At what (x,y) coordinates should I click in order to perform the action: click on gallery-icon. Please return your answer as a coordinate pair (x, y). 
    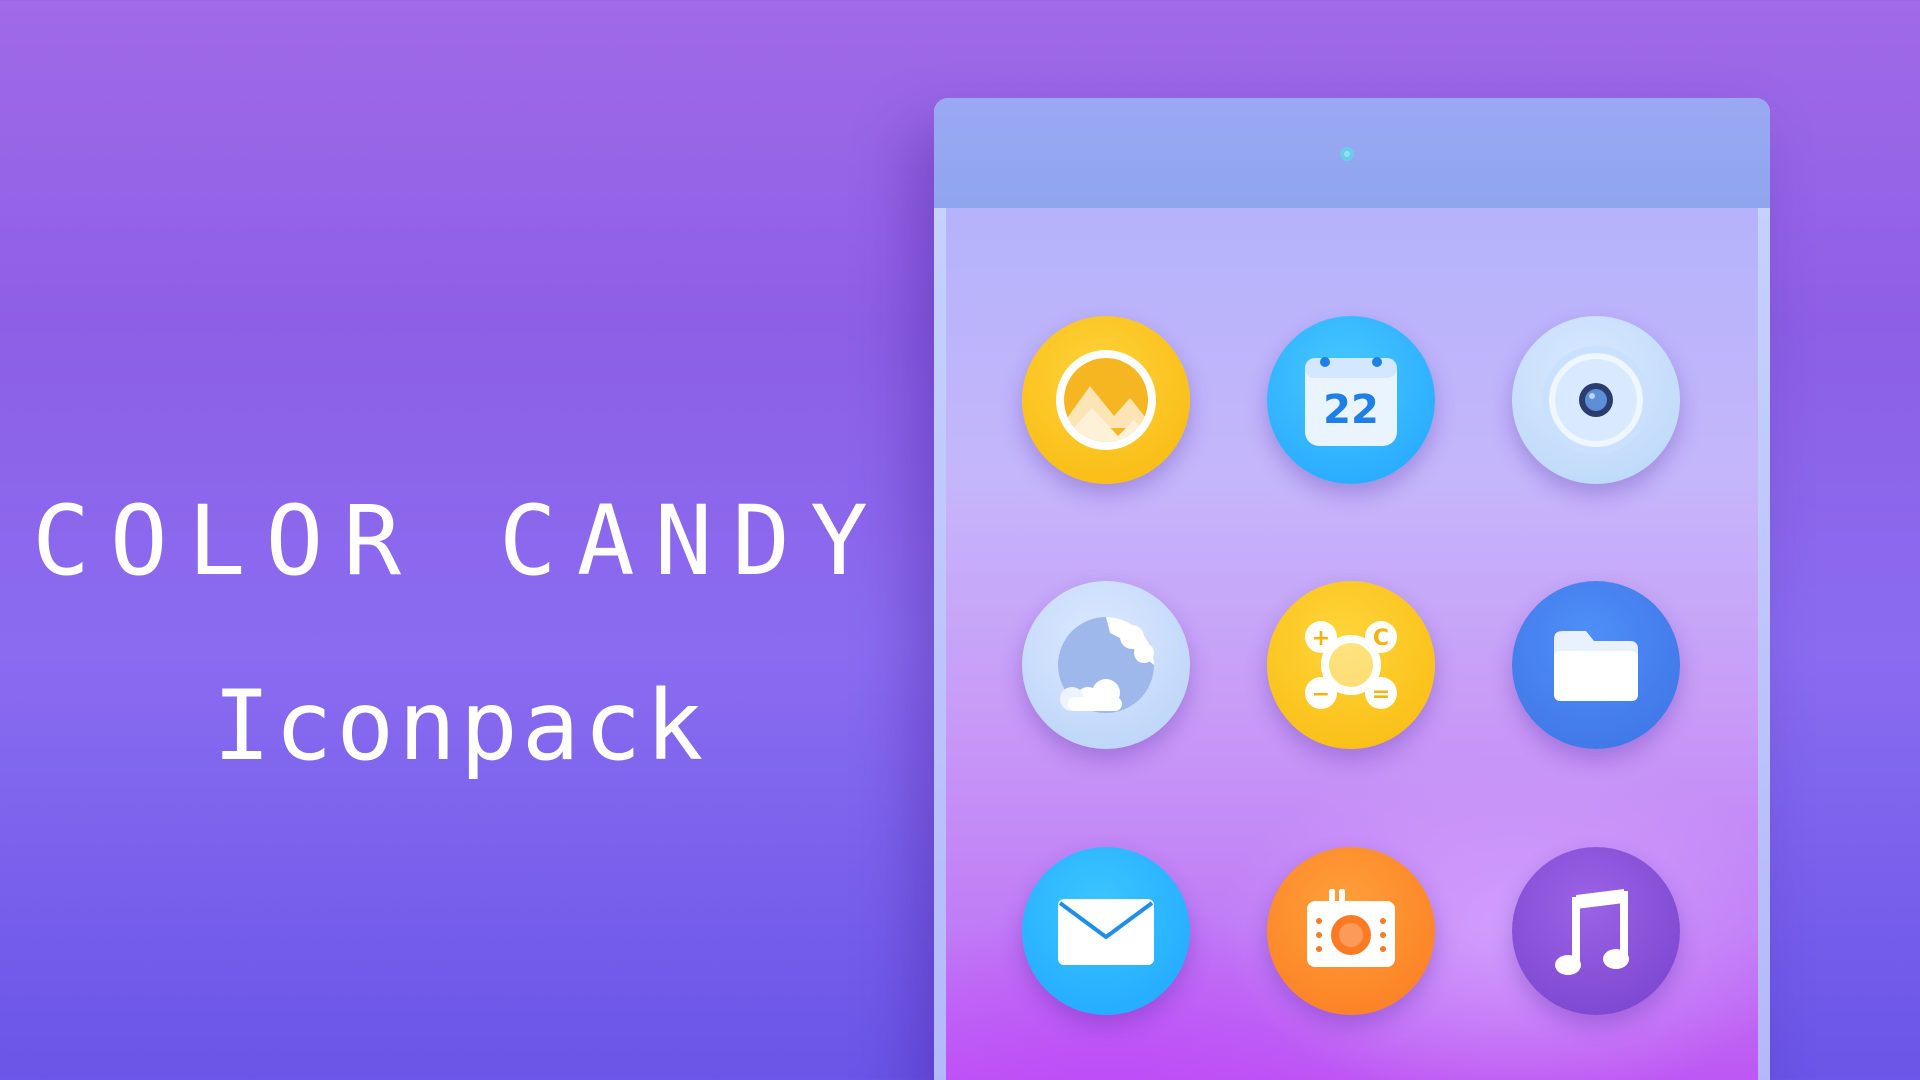
    Looking at the image, I should click on (1106, 400).